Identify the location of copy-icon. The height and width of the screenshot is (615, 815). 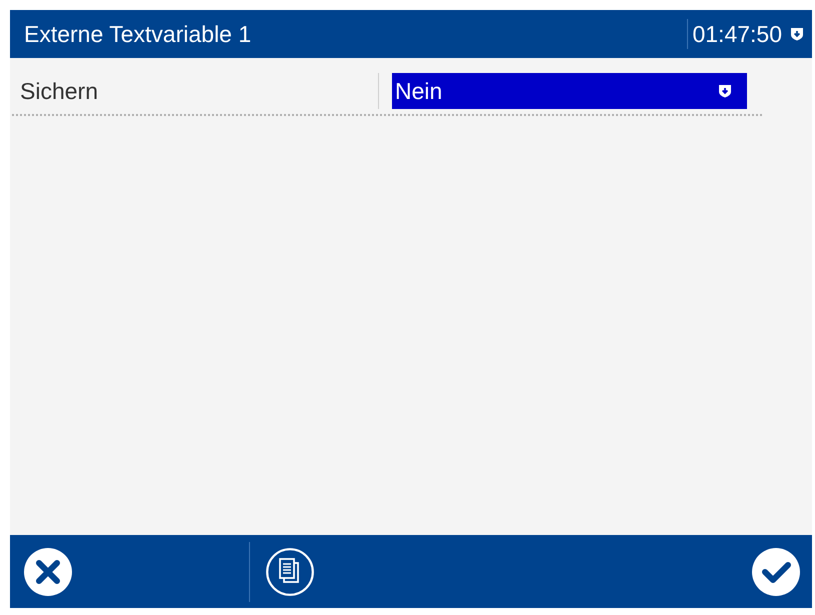
(290, 572).